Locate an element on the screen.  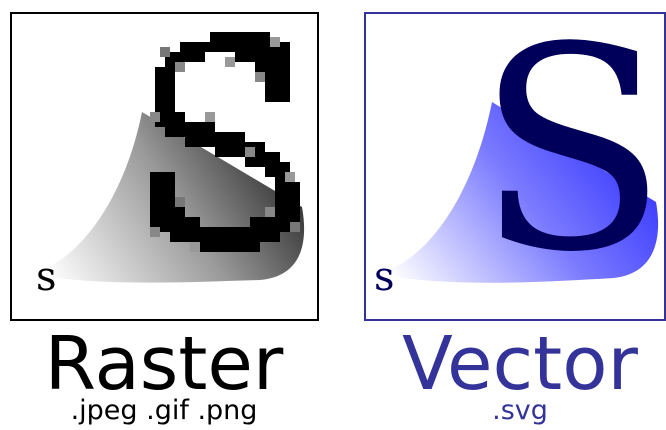
vector-small-letter: s is located at coordinates (384, 277).